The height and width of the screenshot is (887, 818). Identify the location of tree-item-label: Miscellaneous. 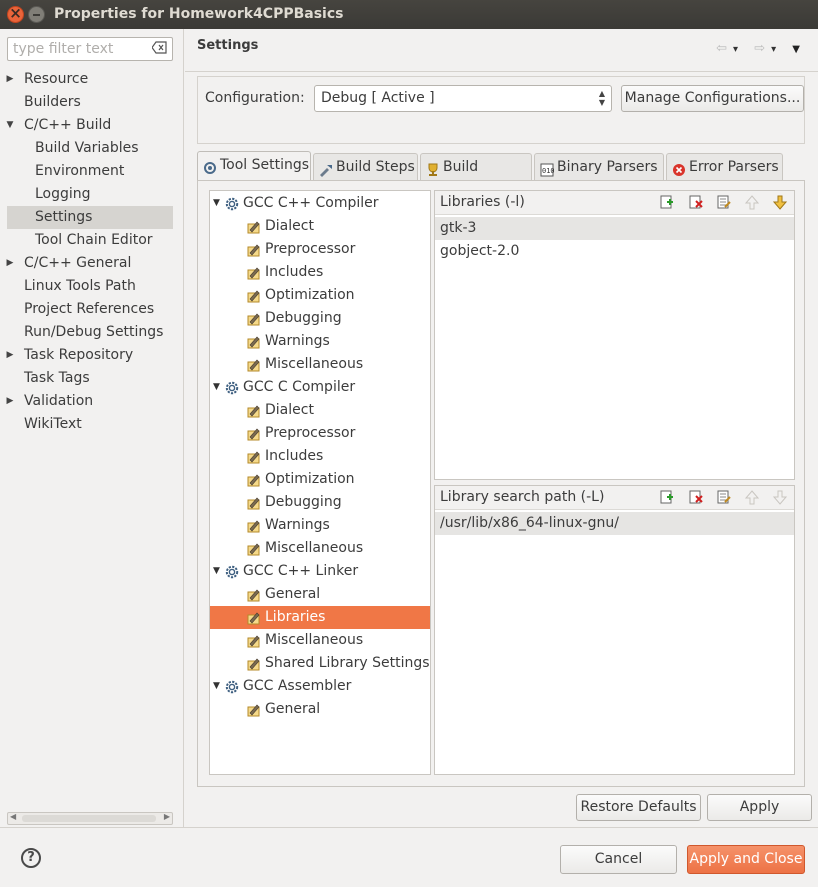
(314, 364).